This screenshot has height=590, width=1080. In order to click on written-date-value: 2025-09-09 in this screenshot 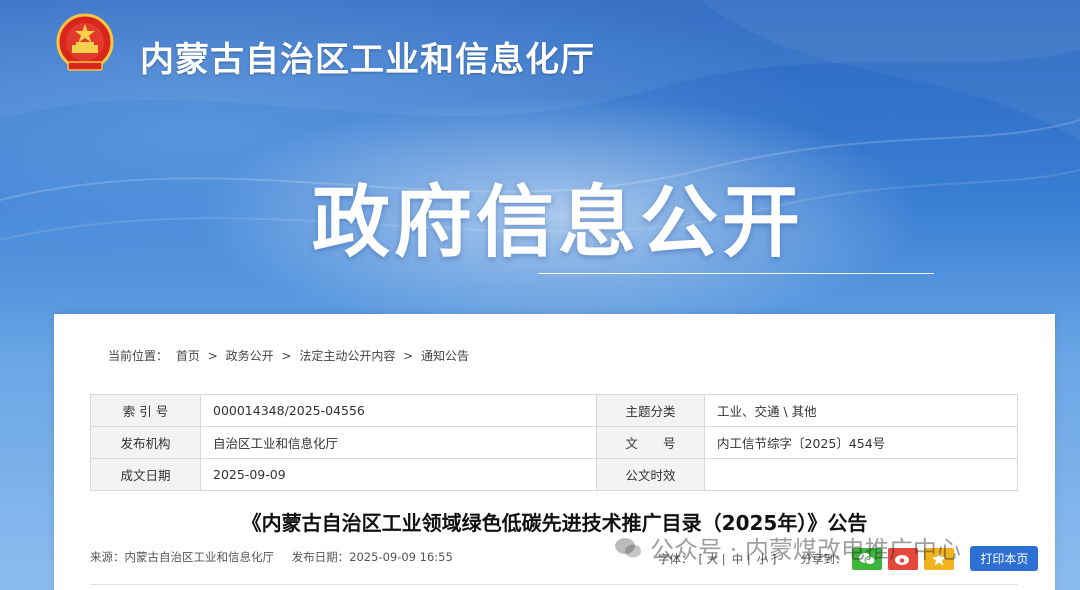, I will do `click(398, 474)`.